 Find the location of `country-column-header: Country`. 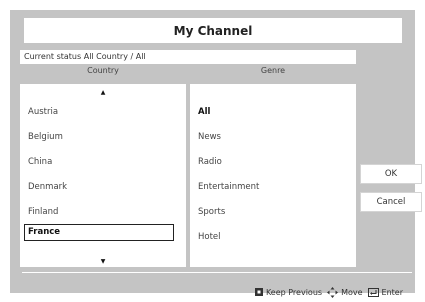

country-column-header: Country is located at coordinates (103, 70).